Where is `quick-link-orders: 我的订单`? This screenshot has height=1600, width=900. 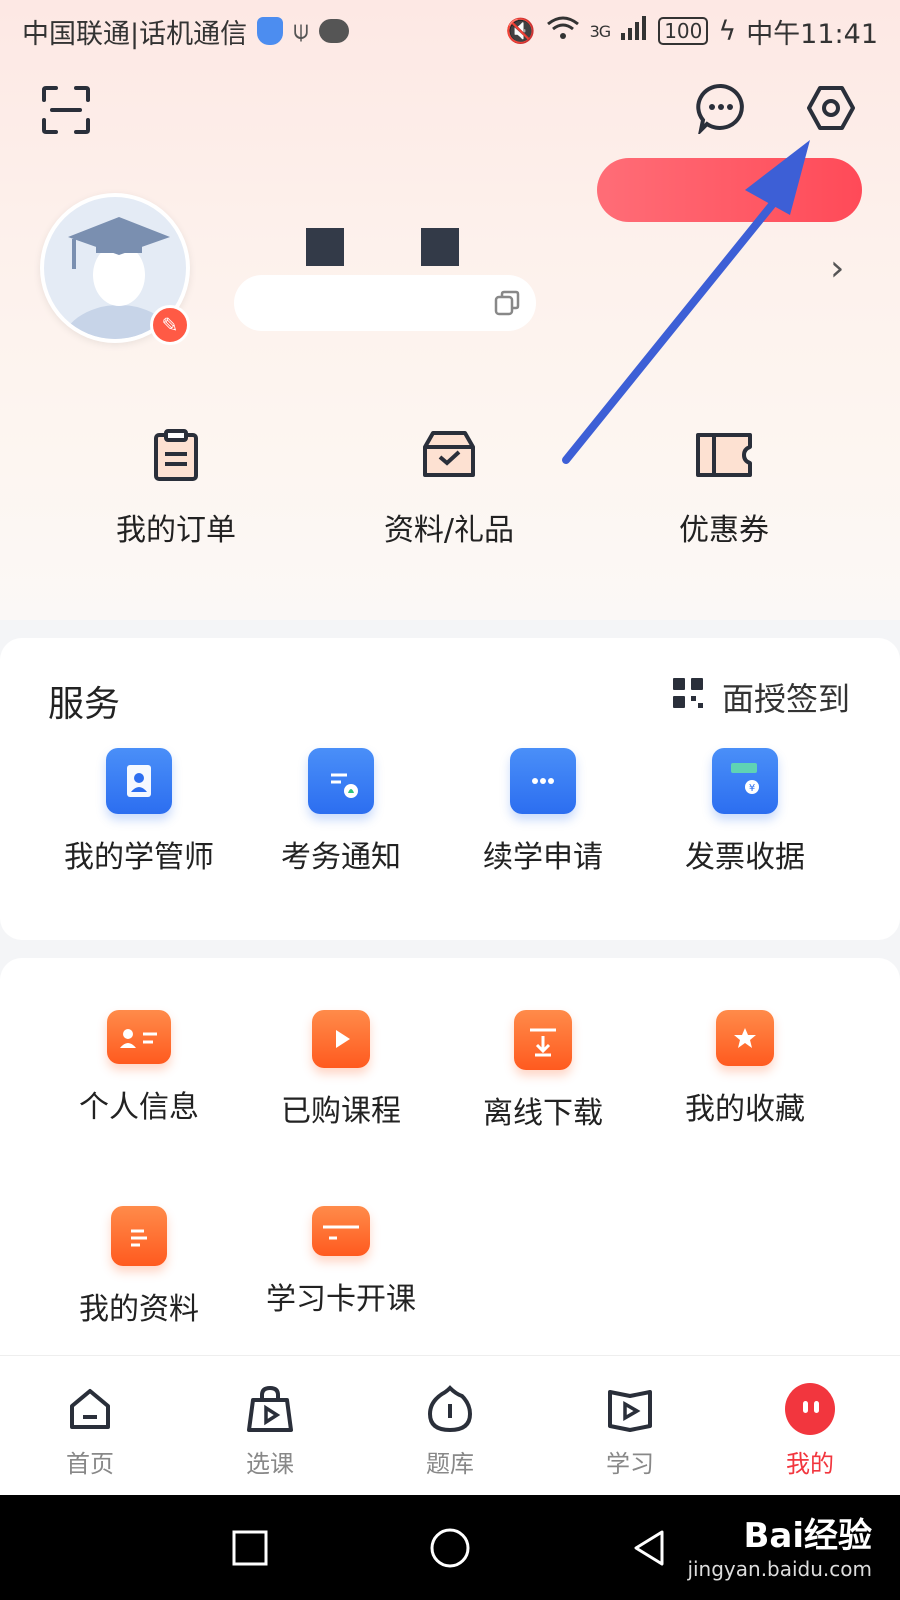 quick-link-orders: 我的订单 is located at coordinates (176, 487).